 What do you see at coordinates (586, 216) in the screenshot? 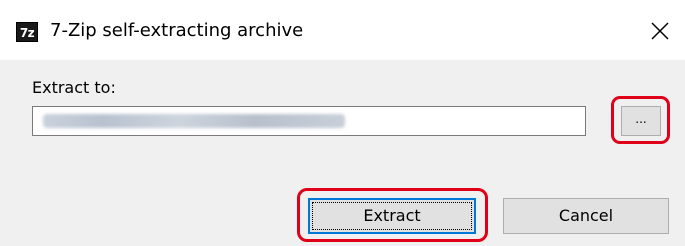
I see `cancel-button: Cancel` at bounding box center [586, 216].